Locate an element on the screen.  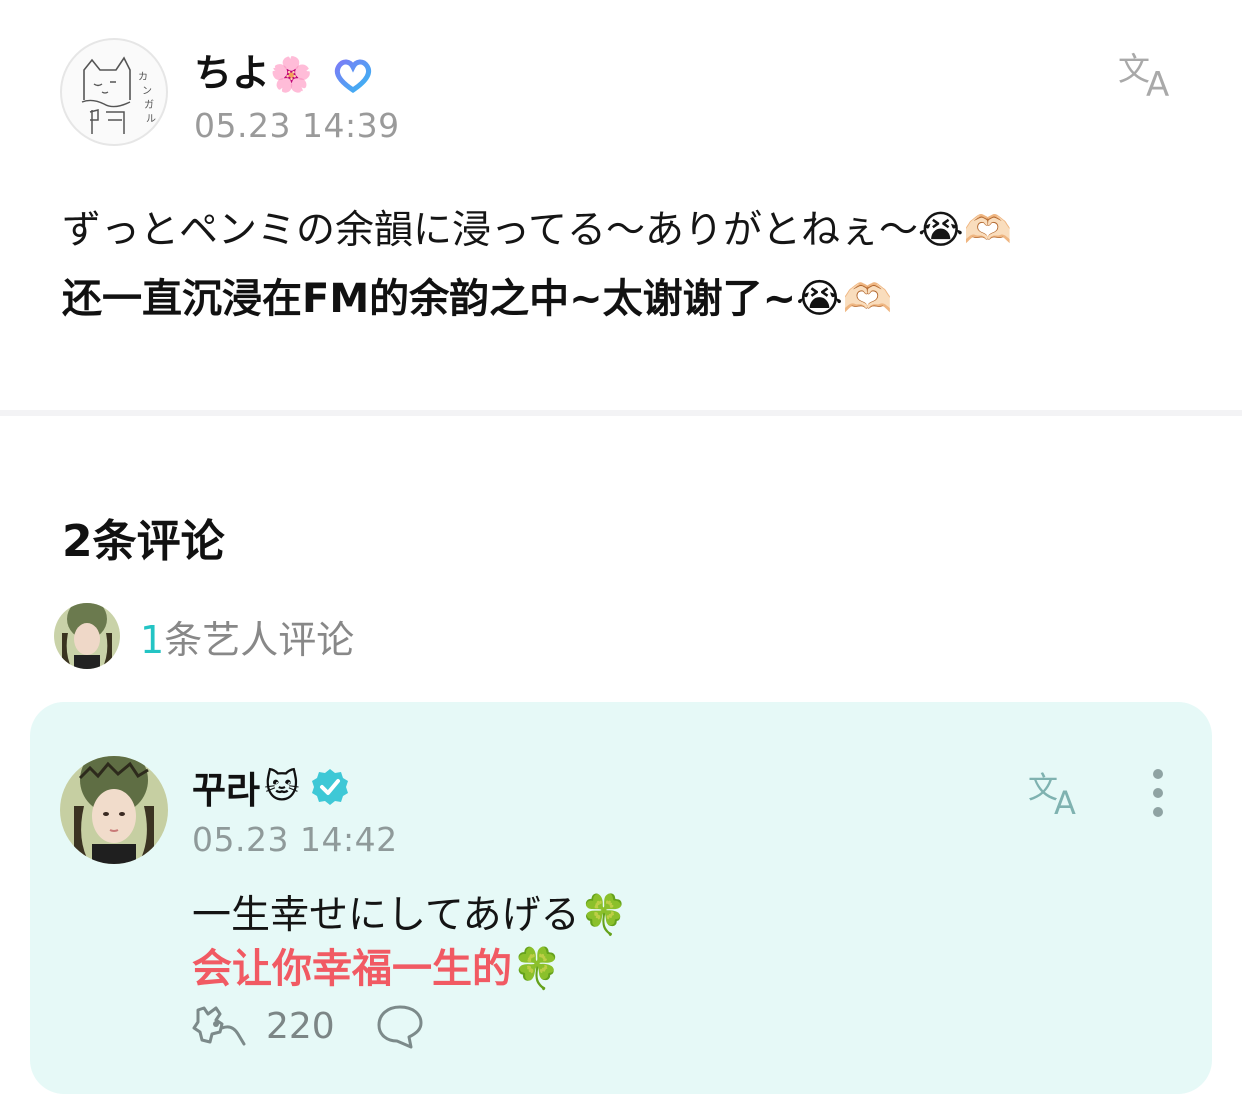
post-text-translated: 还一直沉浸在FM的余韵之中~太谢谢了~😭🫶🏻 is located at coordinates (477, 299).